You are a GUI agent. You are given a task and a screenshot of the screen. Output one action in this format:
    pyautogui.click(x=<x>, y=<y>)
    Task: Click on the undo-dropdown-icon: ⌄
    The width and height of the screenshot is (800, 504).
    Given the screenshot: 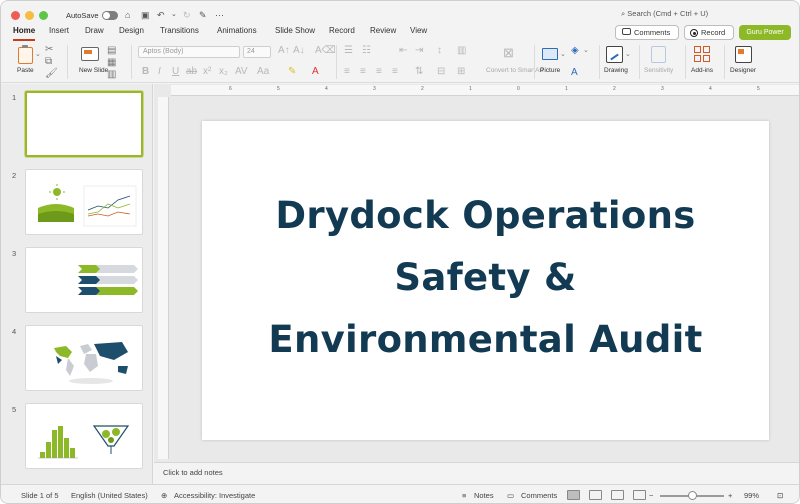 What is the action you would take?
    pyautogui.click(x=174, y=15)
    